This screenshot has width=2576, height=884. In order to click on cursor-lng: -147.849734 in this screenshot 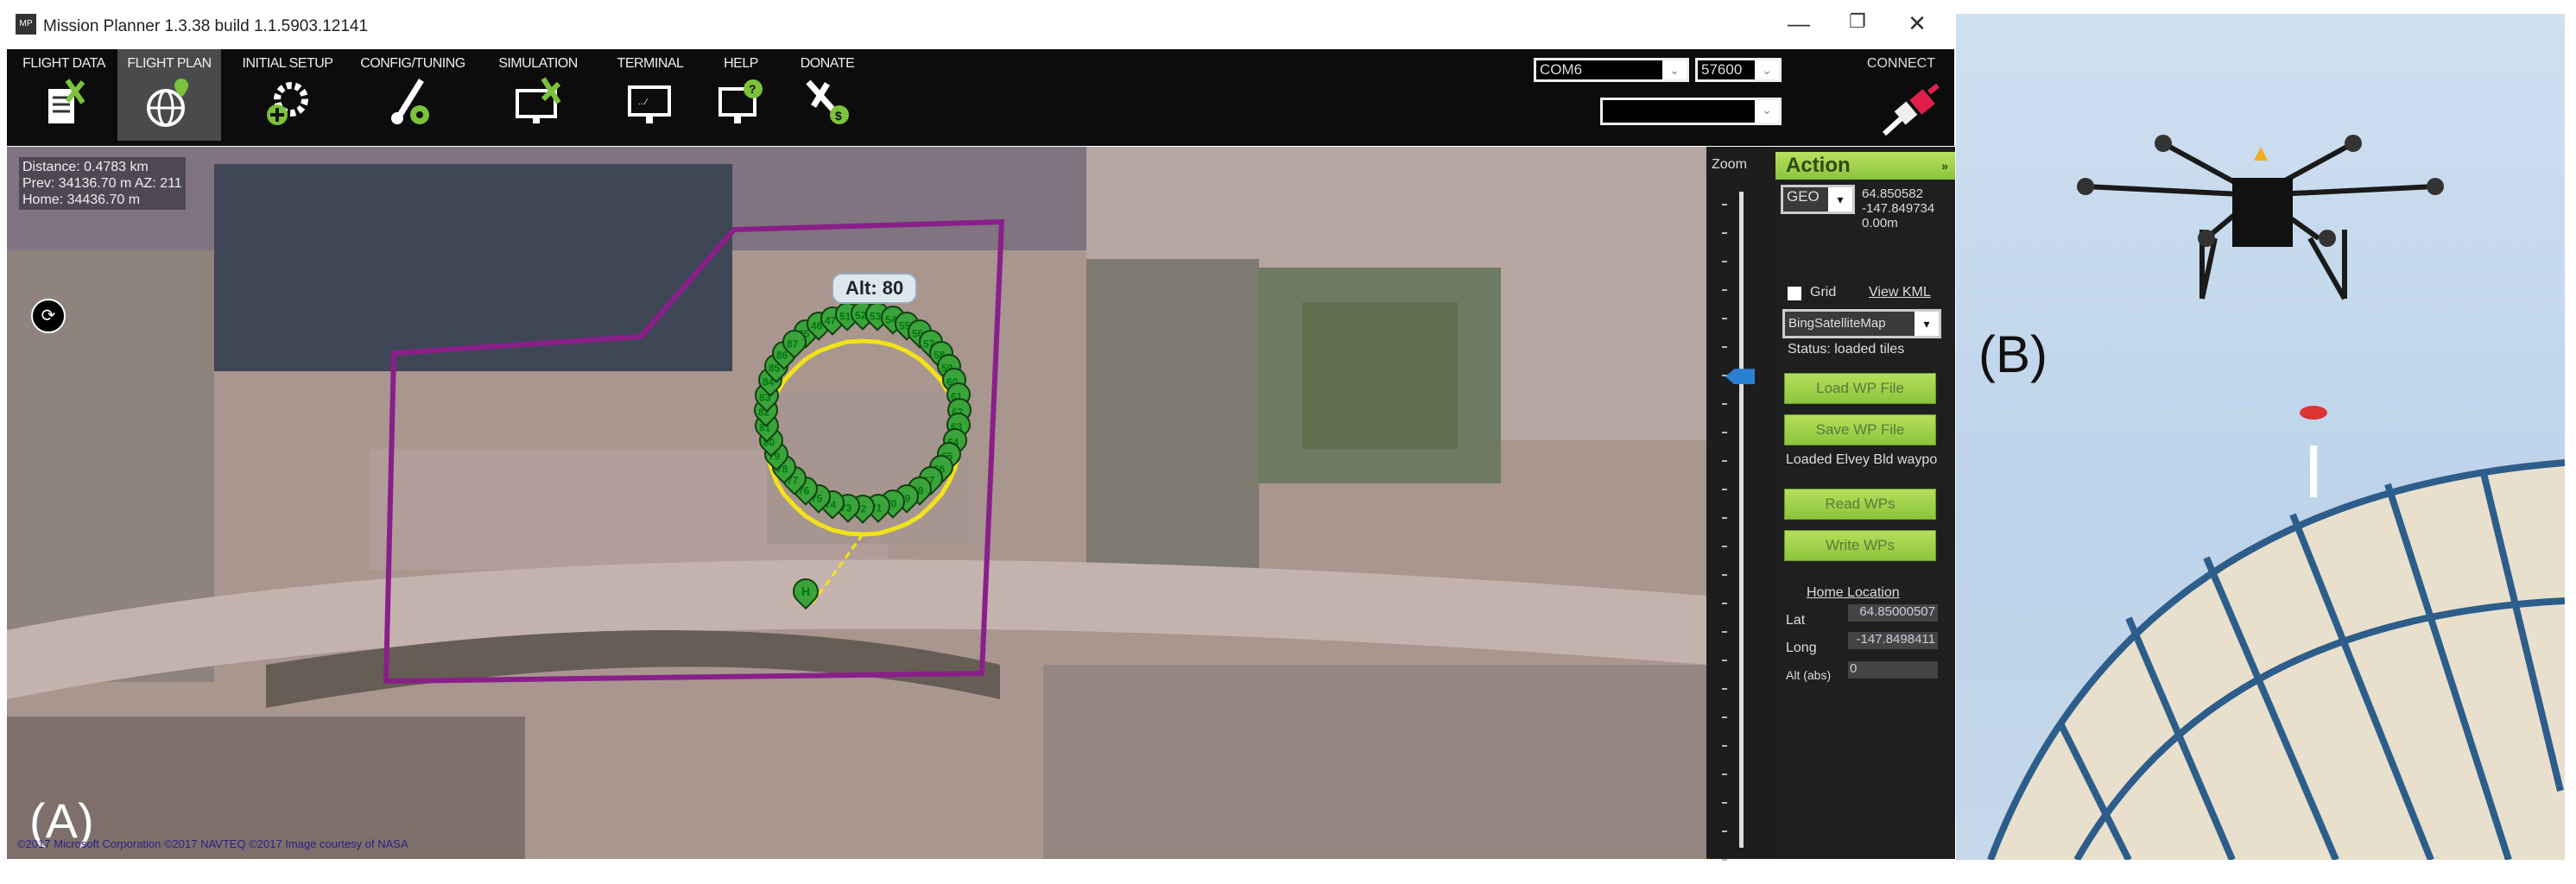, I will do `click(1898, 209)`.